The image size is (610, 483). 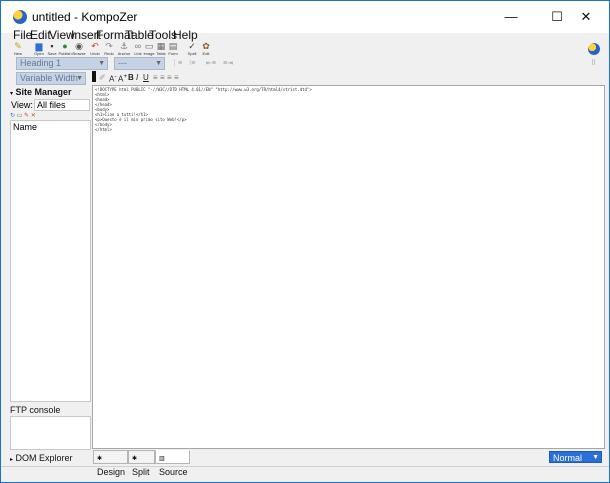 I want to click on view-label: View:, so click(x=22, y=105).